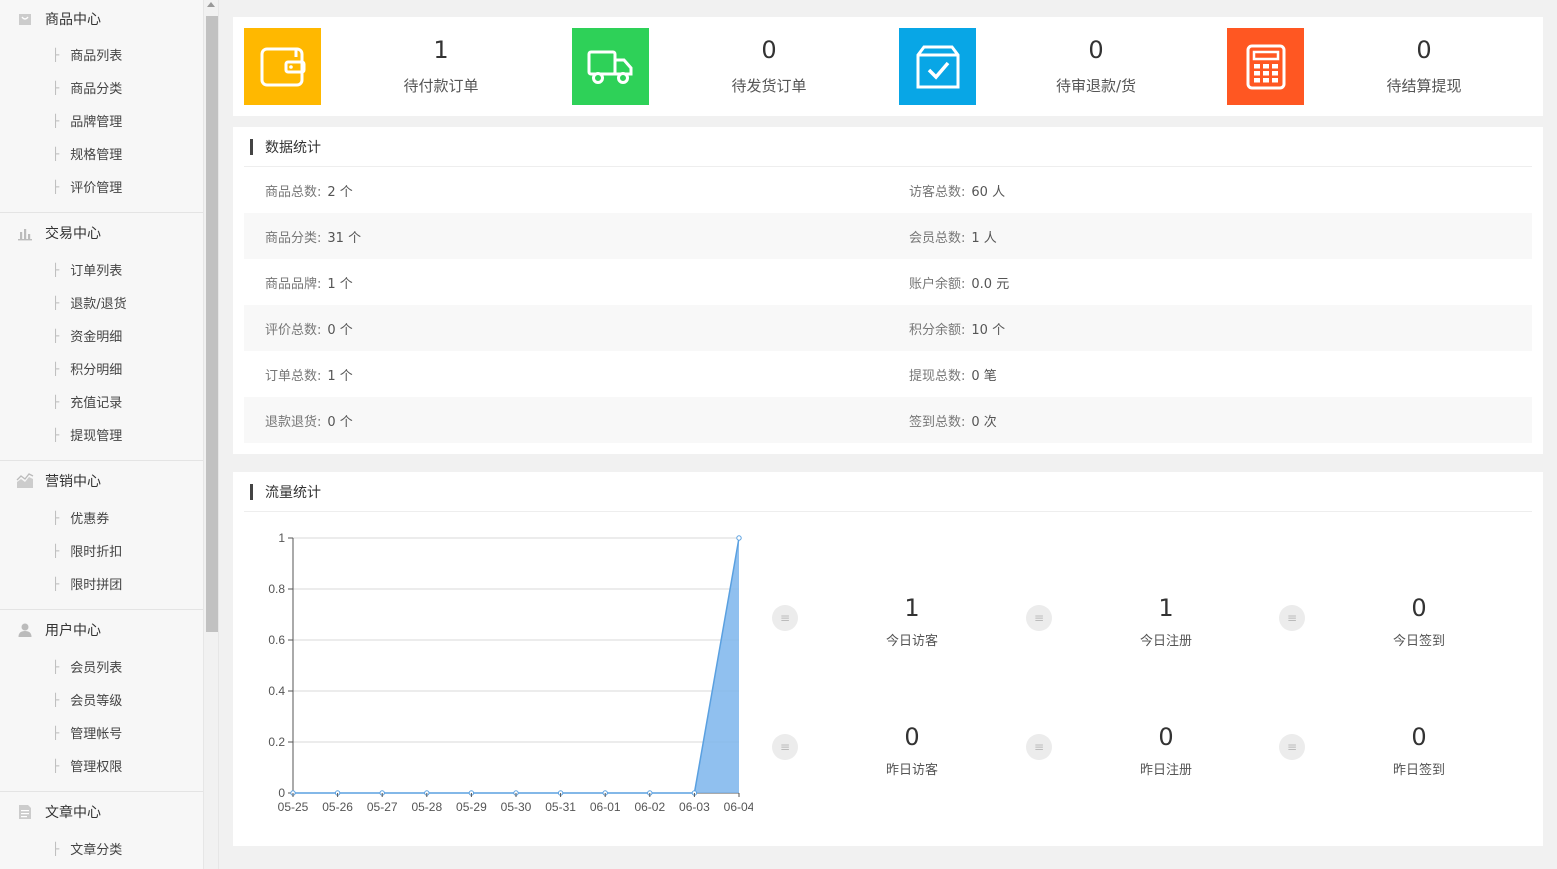 Image resolution: width=1557 pixels, height=869 pixels. Describe the element at coordinates (732, 66) in the screenshot. I see `summary-card: 0 待发货订单` at that location.